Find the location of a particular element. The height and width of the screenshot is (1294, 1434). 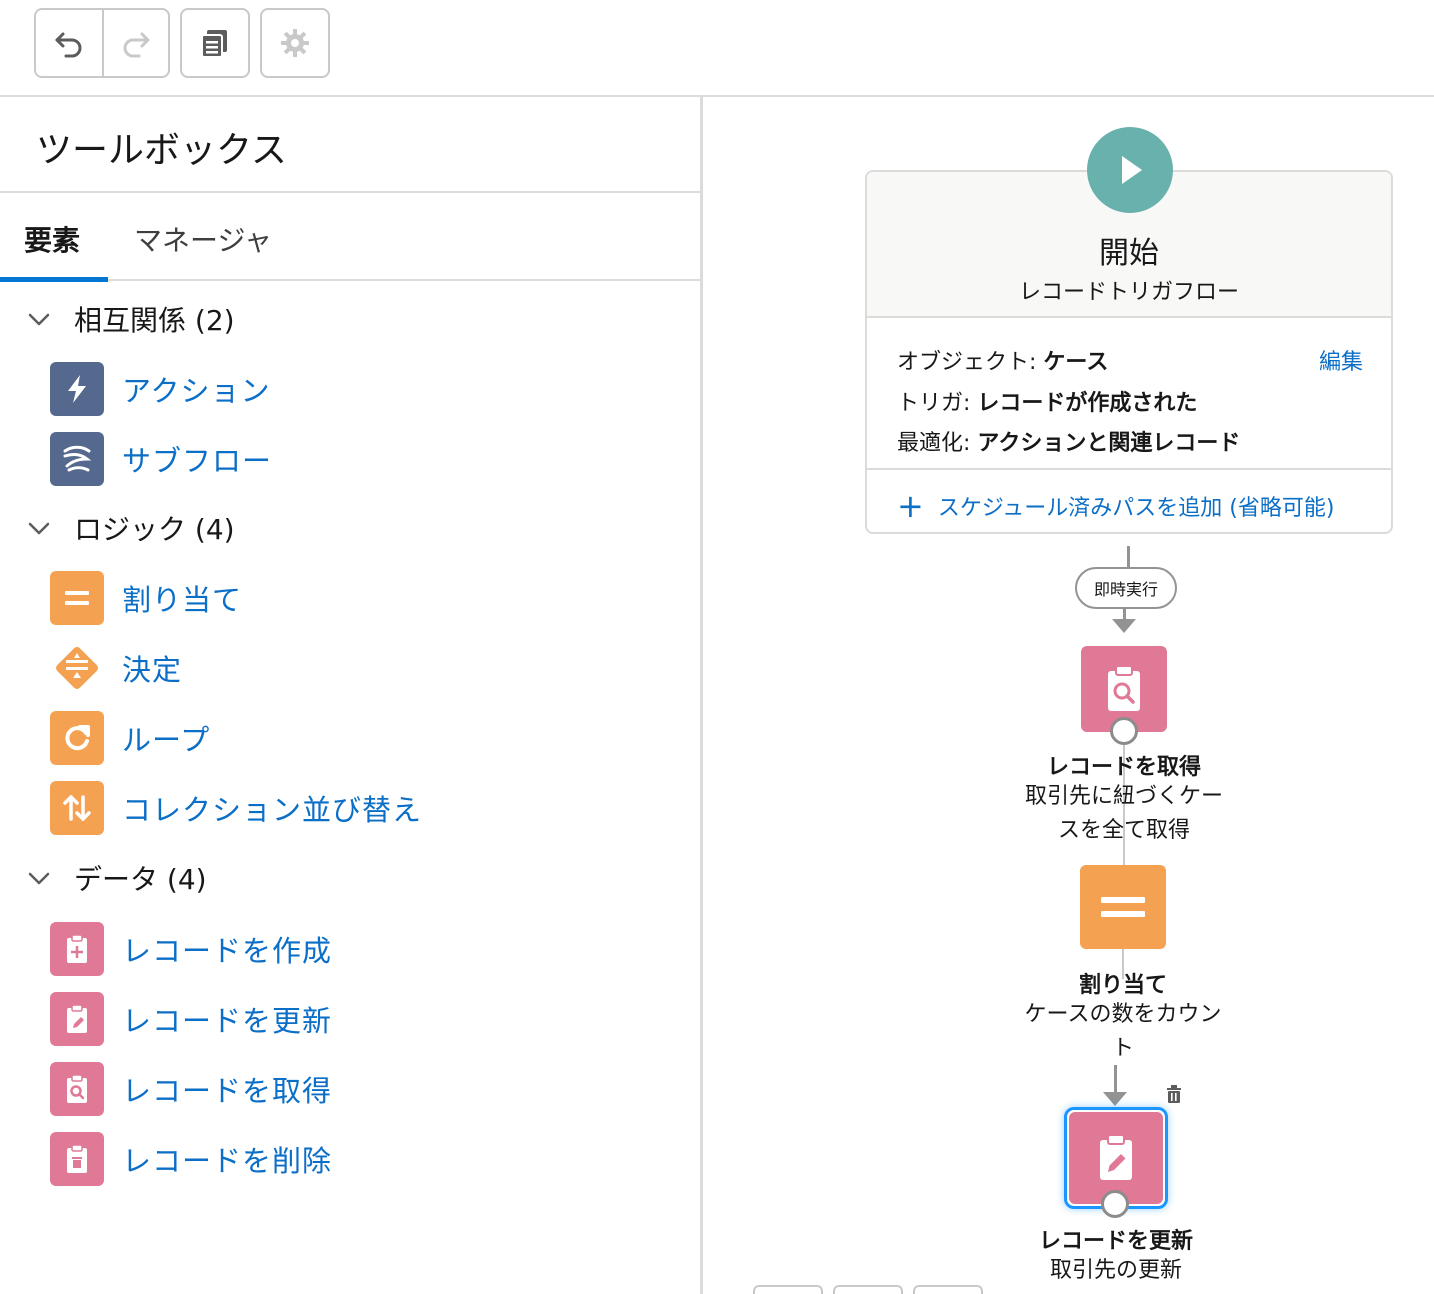

copy-icon is located at coordinates (214, 44).